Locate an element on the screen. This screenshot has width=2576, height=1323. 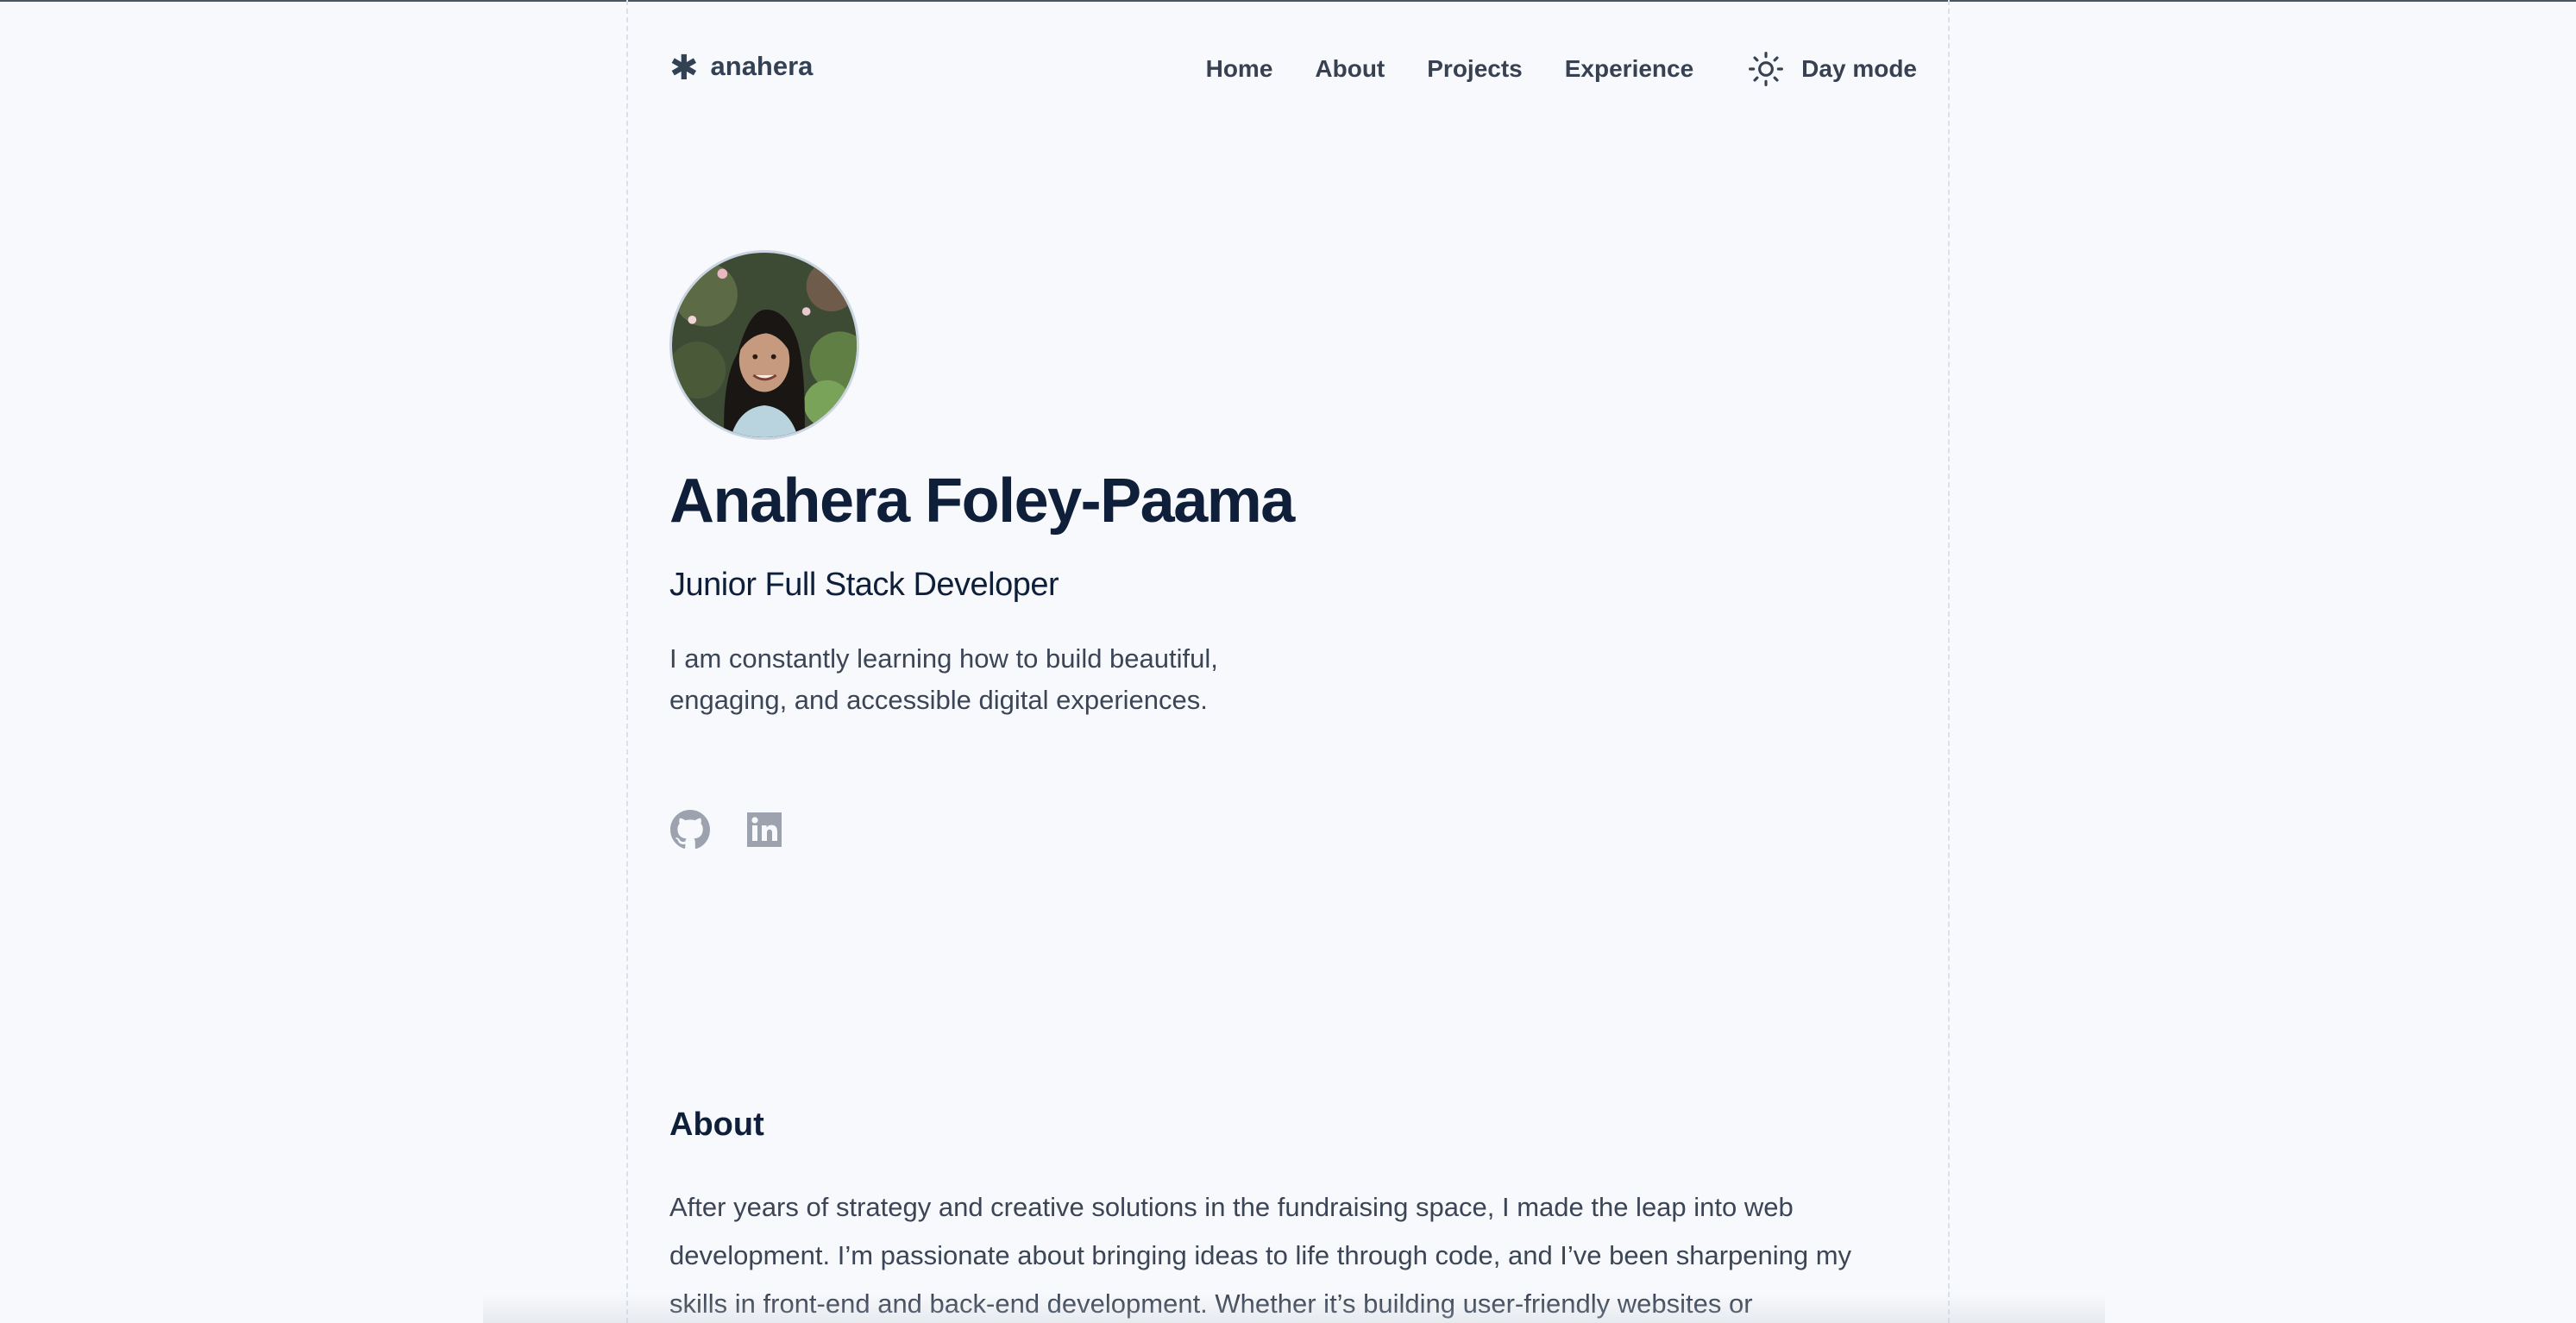
brand-logo-link: ✱ anahera is located at coordinates (741, 68).